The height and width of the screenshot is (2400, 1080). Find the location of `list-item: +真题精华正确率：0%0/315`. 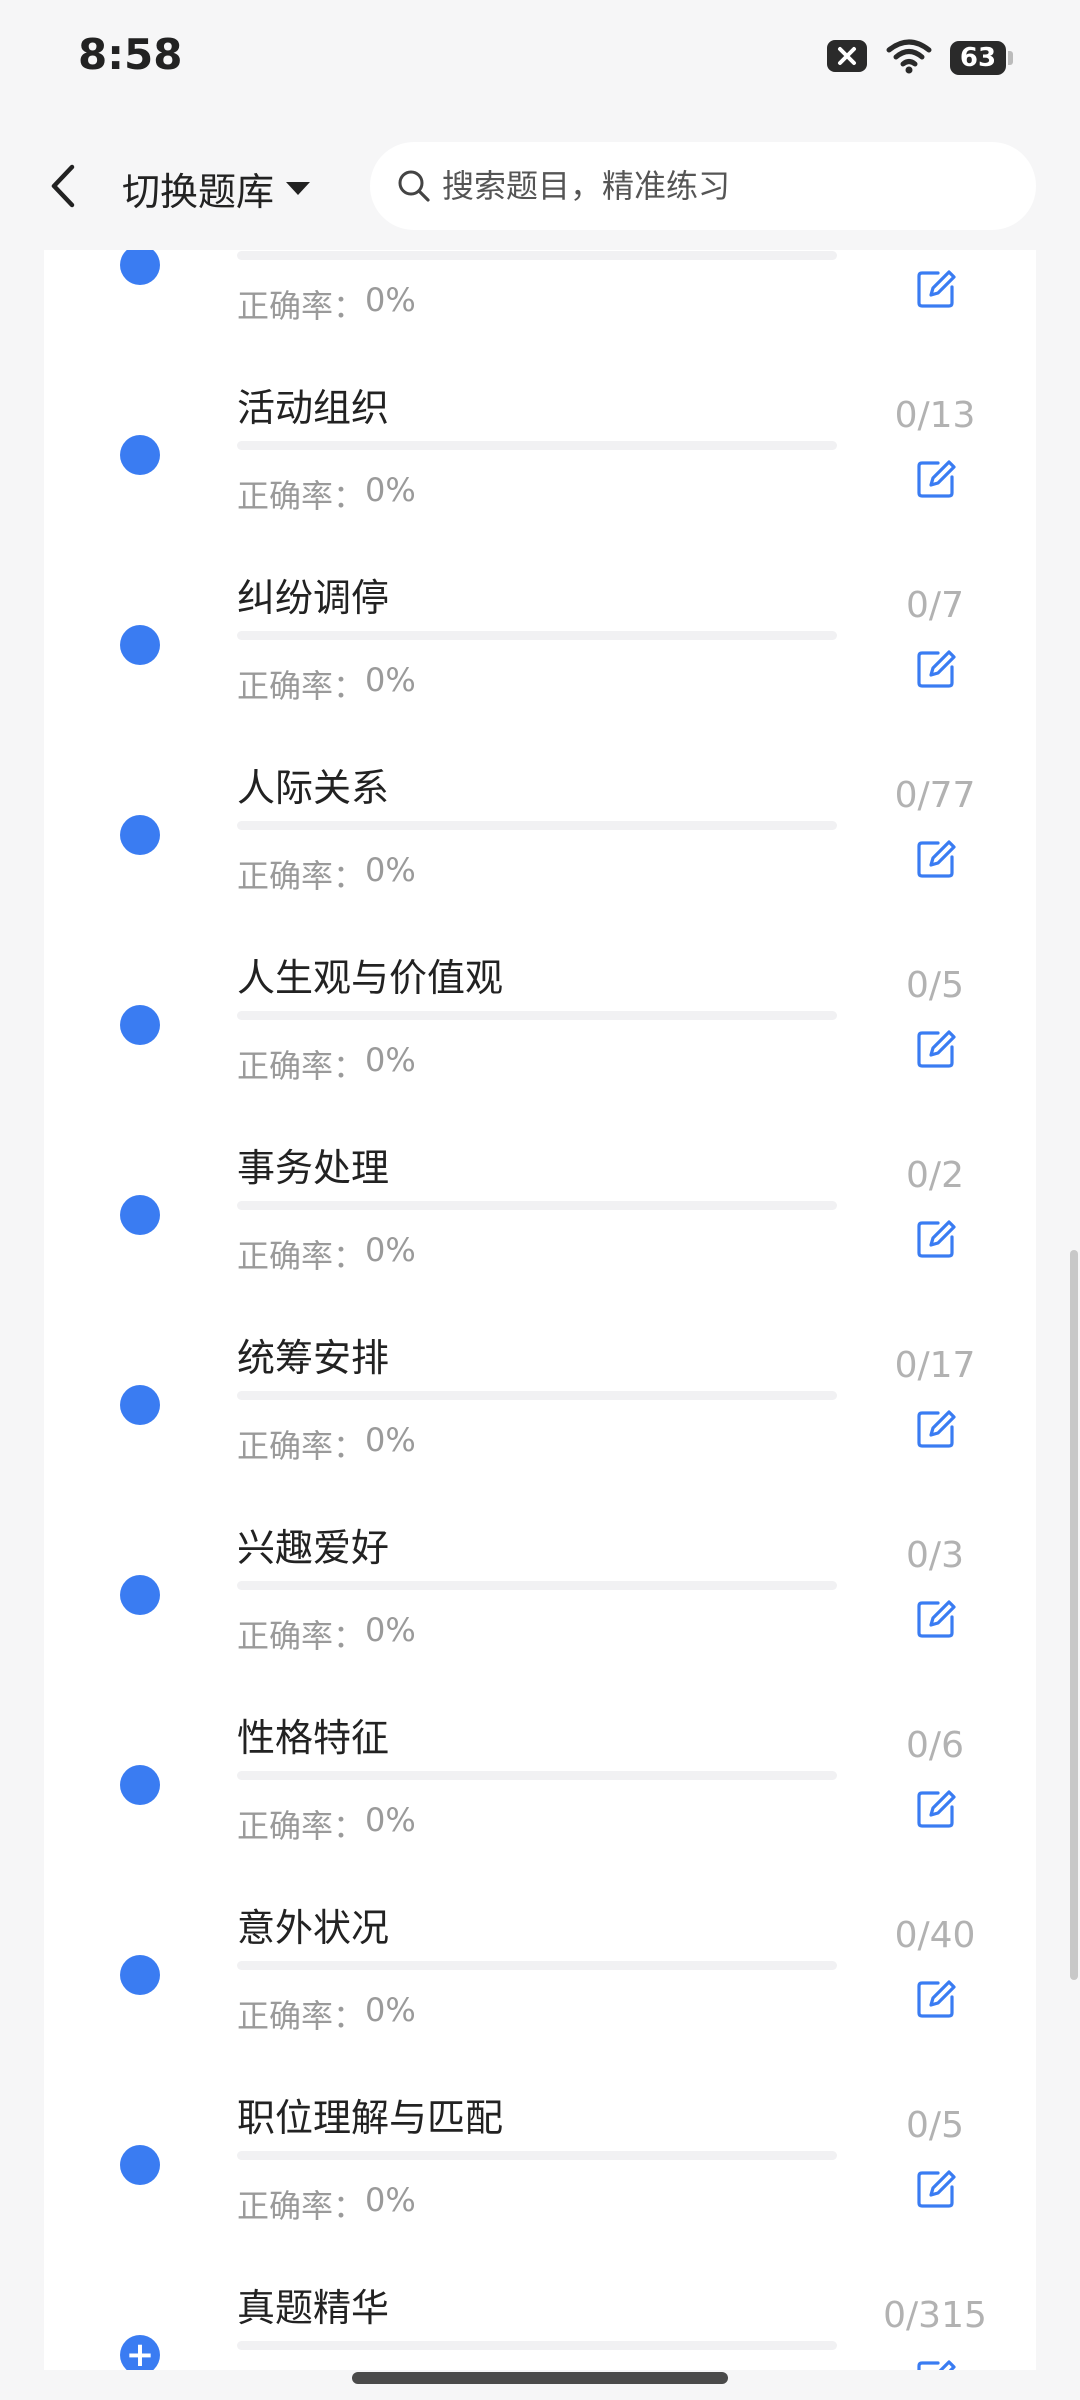

list-item: +真题精华正确率：0%0/315 is located at coordinates (540, 2307).